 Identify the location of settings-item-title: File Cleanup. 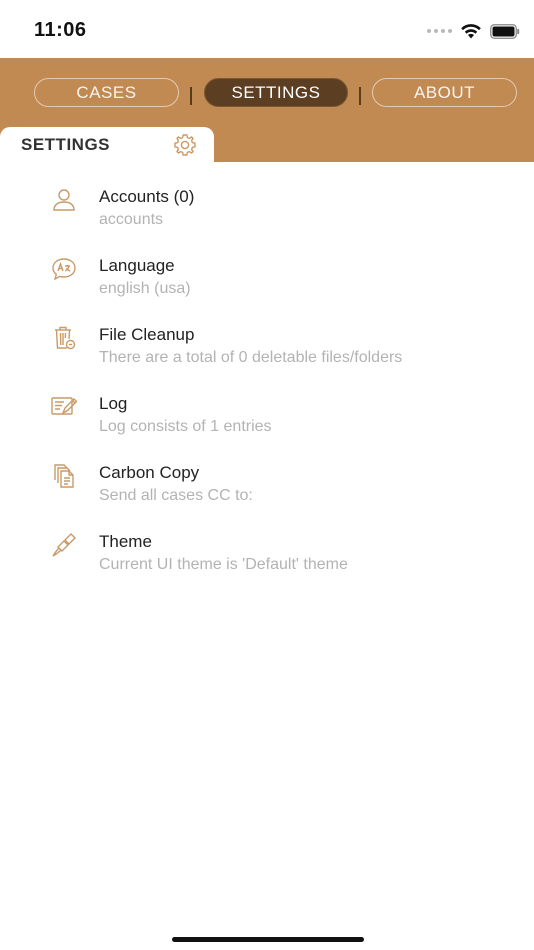
(147, 334).